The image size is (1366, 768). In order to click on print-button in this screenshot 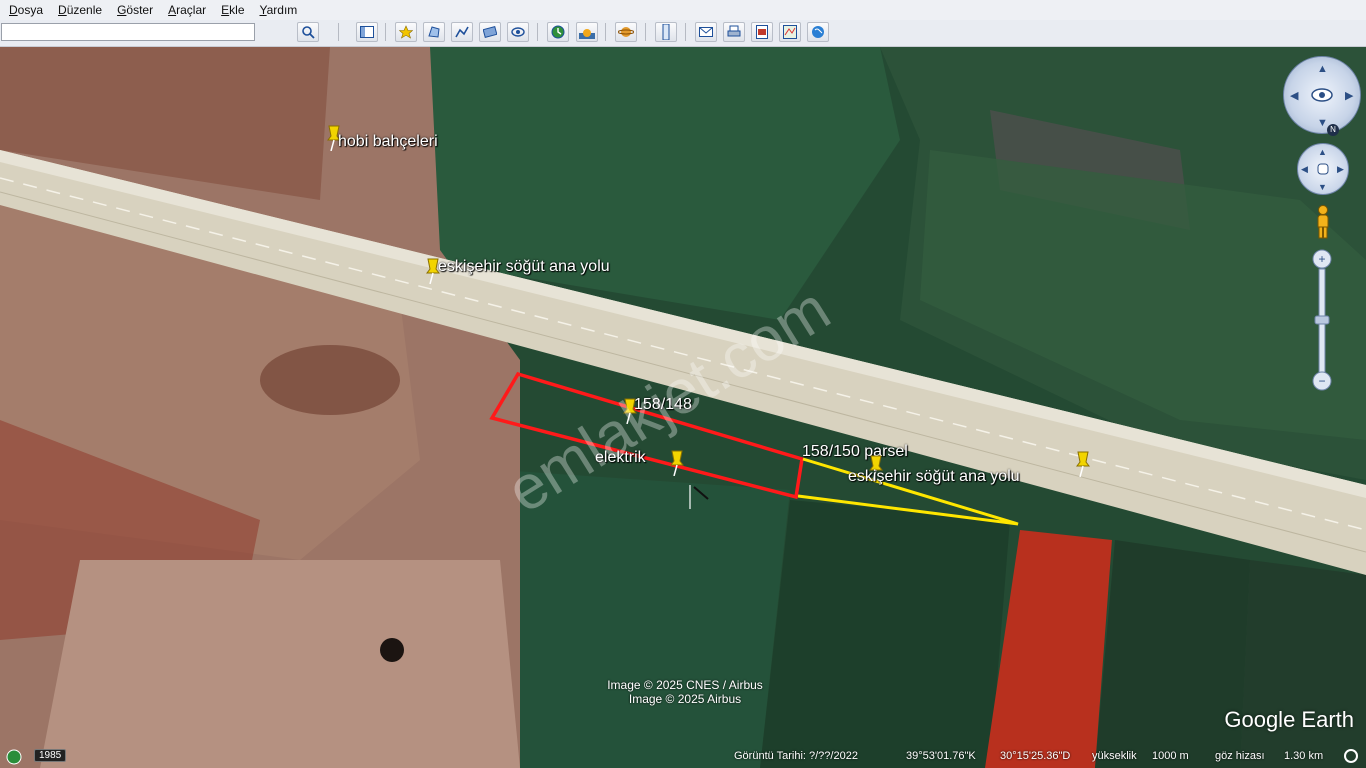, I will do `click(734, 32)`.